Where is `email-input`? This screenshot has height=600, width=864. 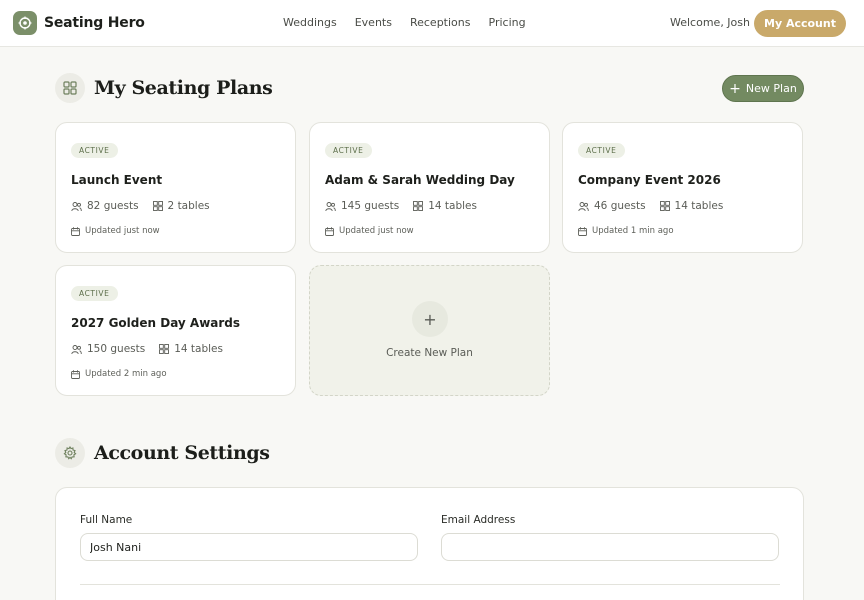 email-input is located at coordinates (610, 547).